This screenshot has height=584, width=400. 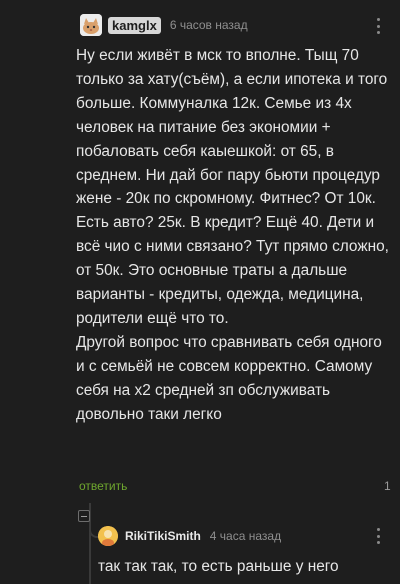 What do you see at coordinates (134, 25) in the screenshot?
I see `comment-username: kamglx` at bounding box center [134, 25].